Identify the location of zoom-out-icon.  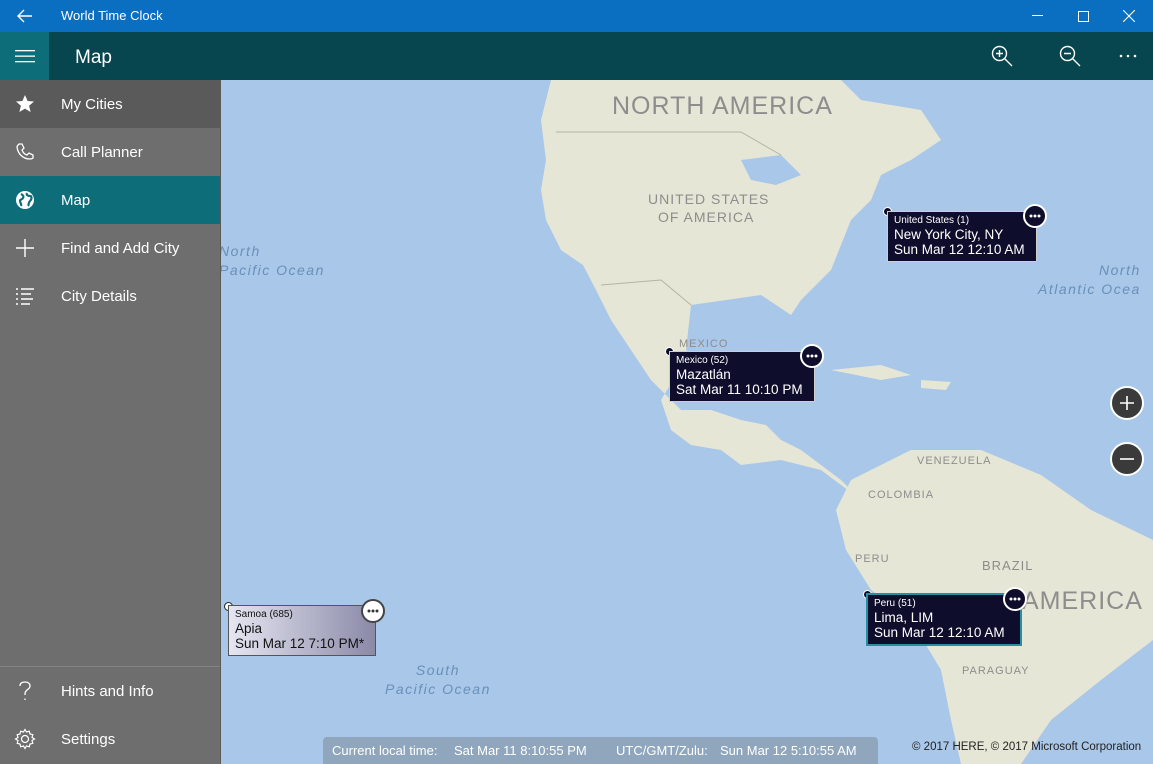
(1070, 56).